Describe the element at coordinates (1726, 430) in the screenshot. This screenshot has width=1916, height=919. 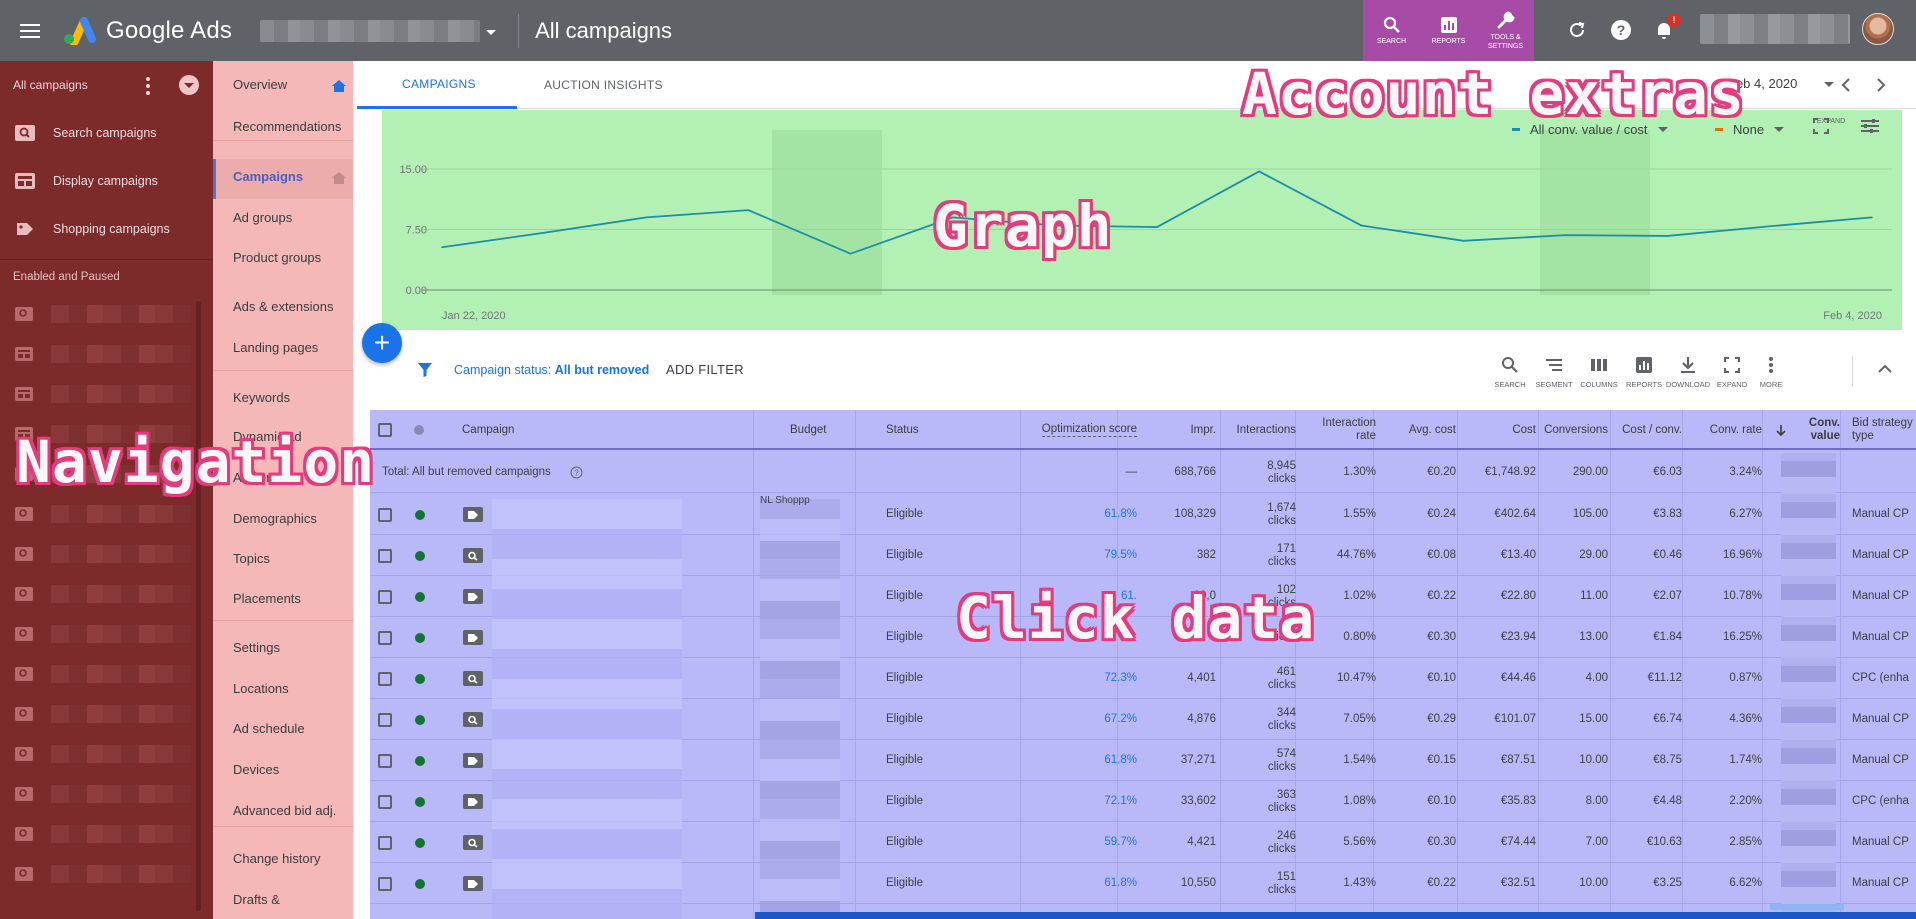
I see `header-conv-rate: Conv. rate` at that location.